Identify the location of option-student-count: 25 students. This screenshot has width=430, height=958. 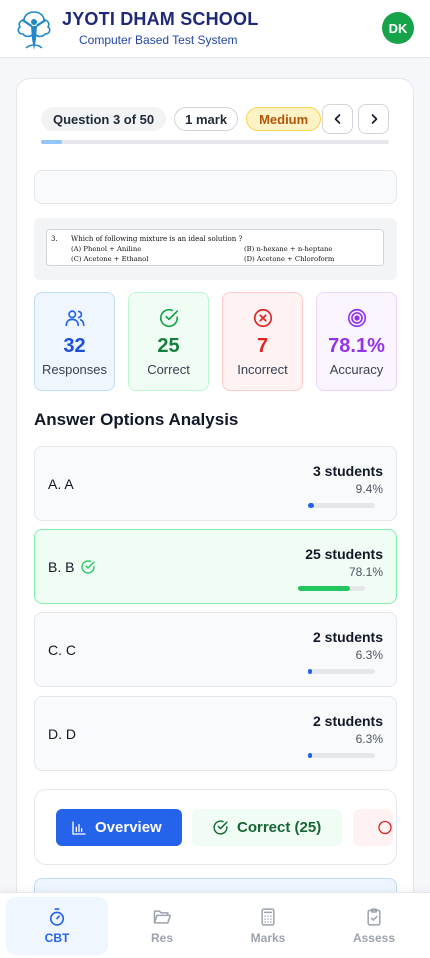
(344, 554).